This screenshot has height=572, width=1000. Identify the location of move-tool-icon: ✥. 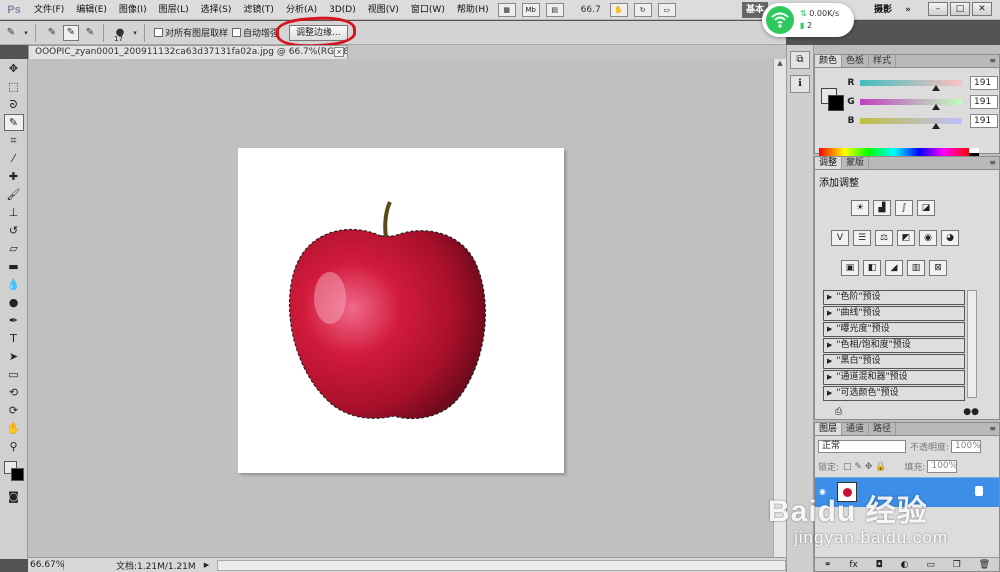
(14, 68).